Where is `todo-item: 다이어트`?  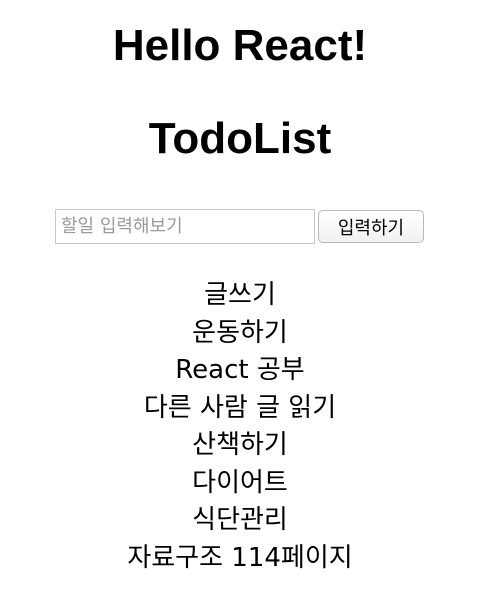 todo-item: 다이어트 is located at coordinates (240, 482).